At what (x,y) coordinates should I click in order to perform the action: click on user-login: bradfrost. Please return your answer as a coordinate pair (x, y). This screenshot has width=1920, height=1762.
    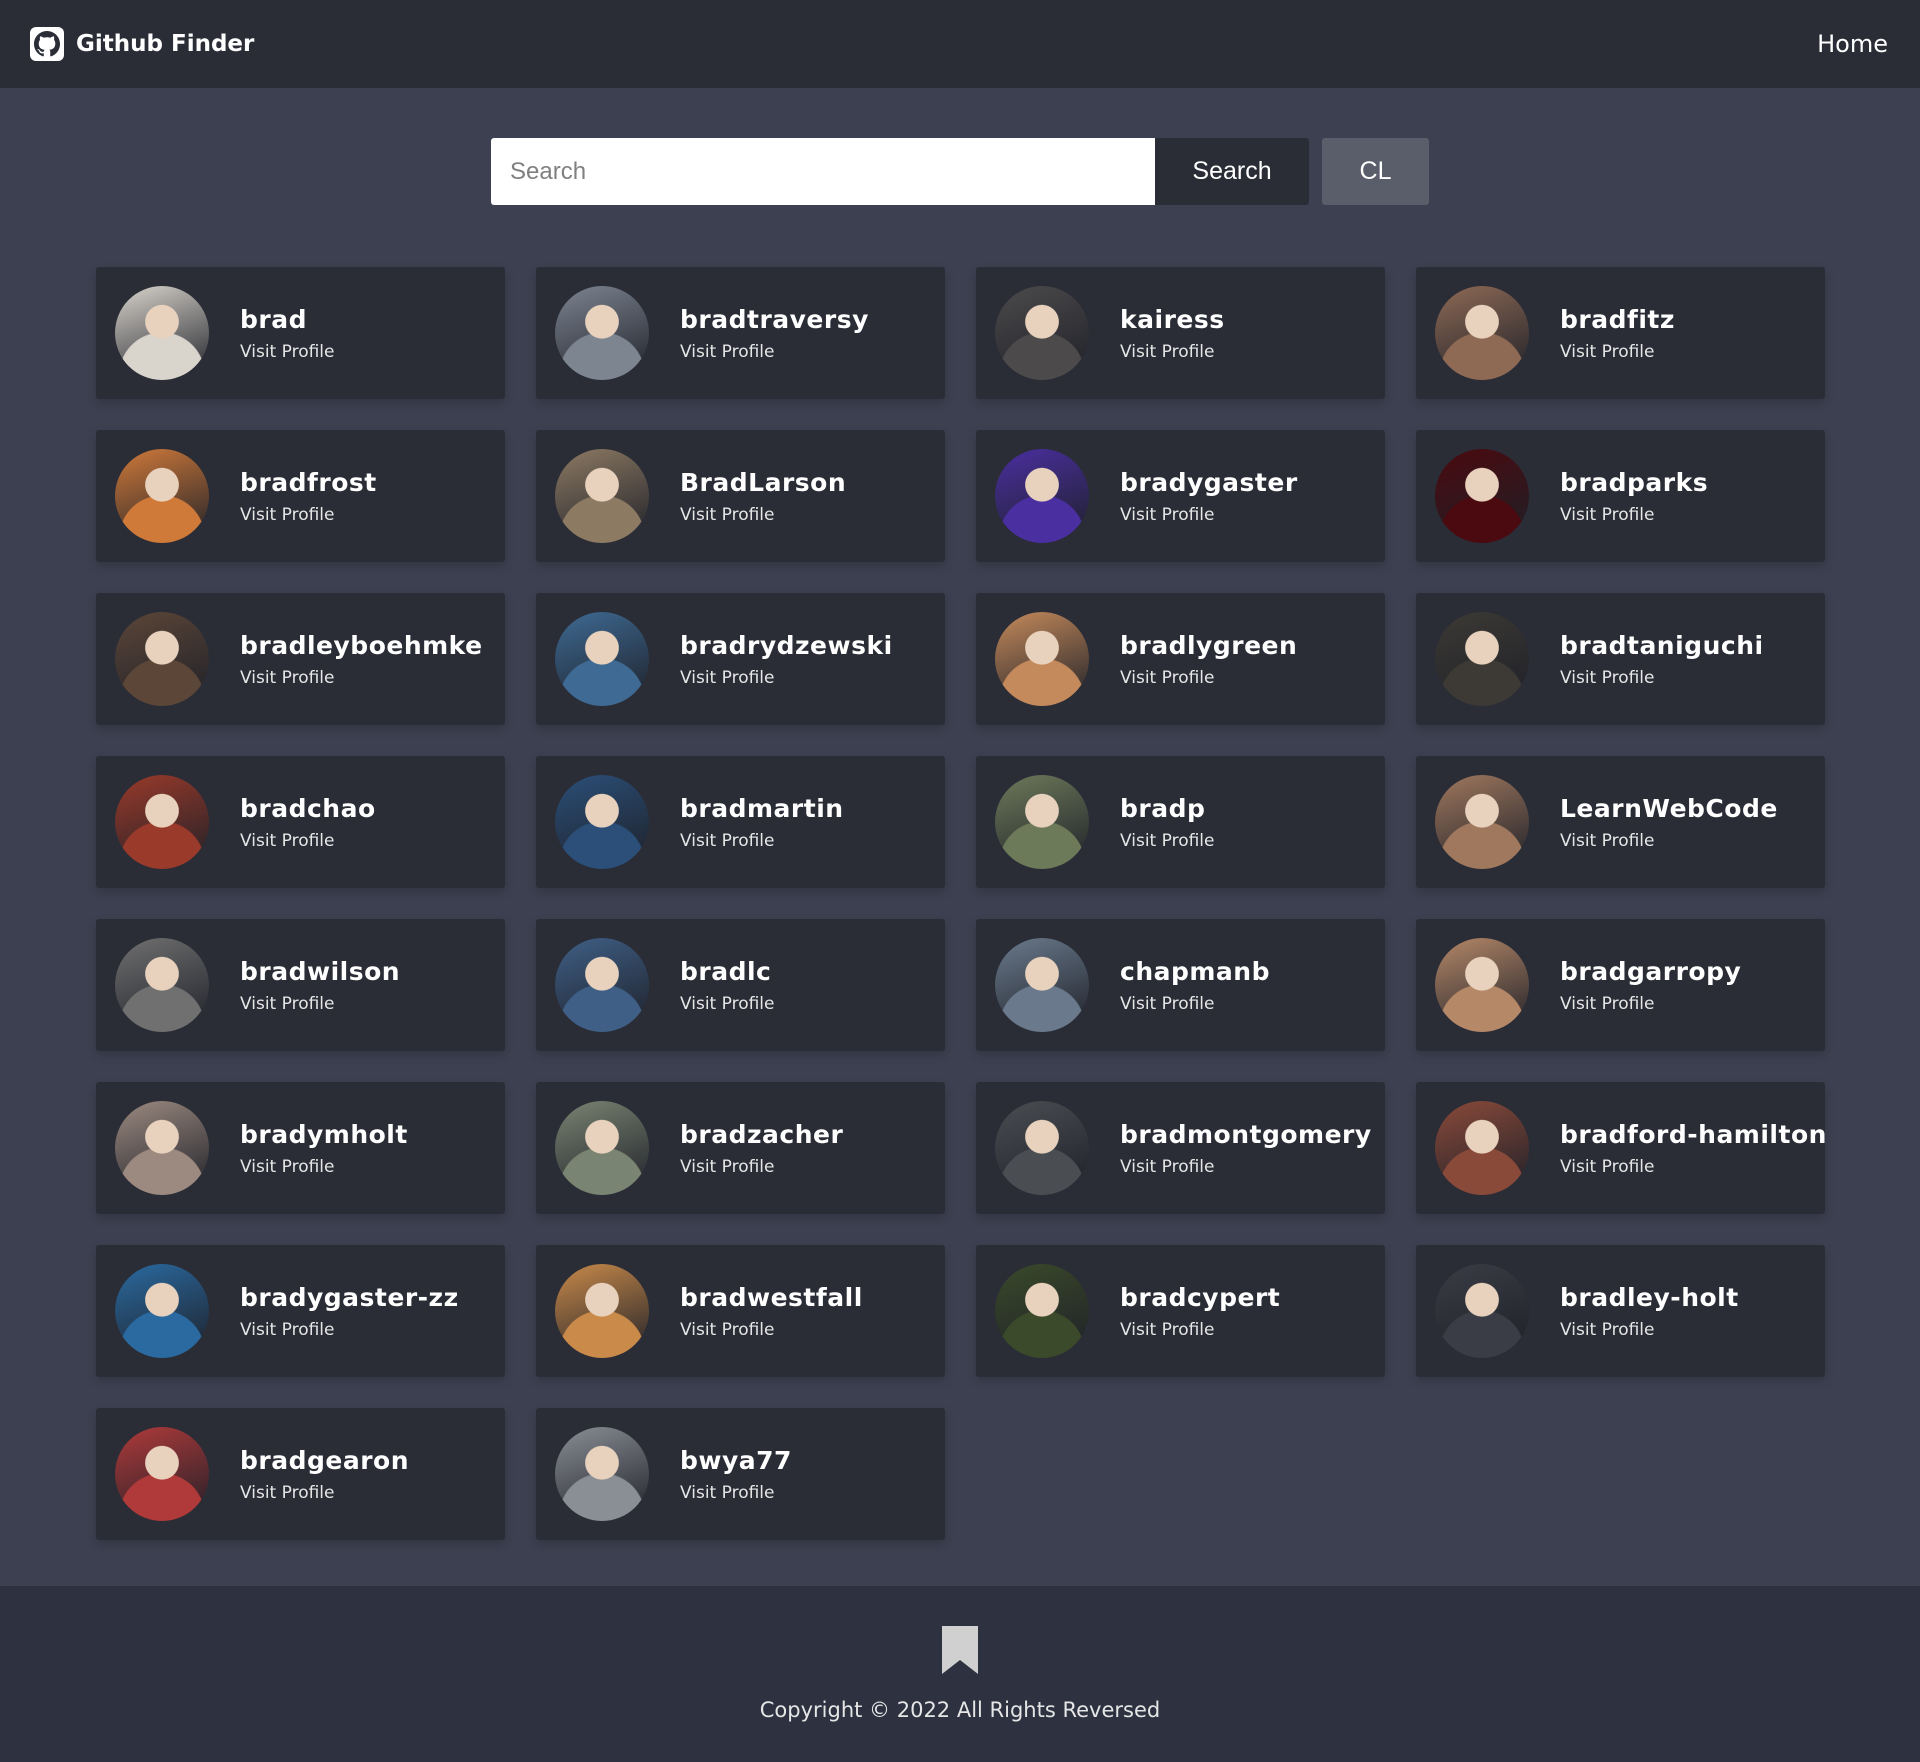
    Looking at the image, I should click on (308, 482).